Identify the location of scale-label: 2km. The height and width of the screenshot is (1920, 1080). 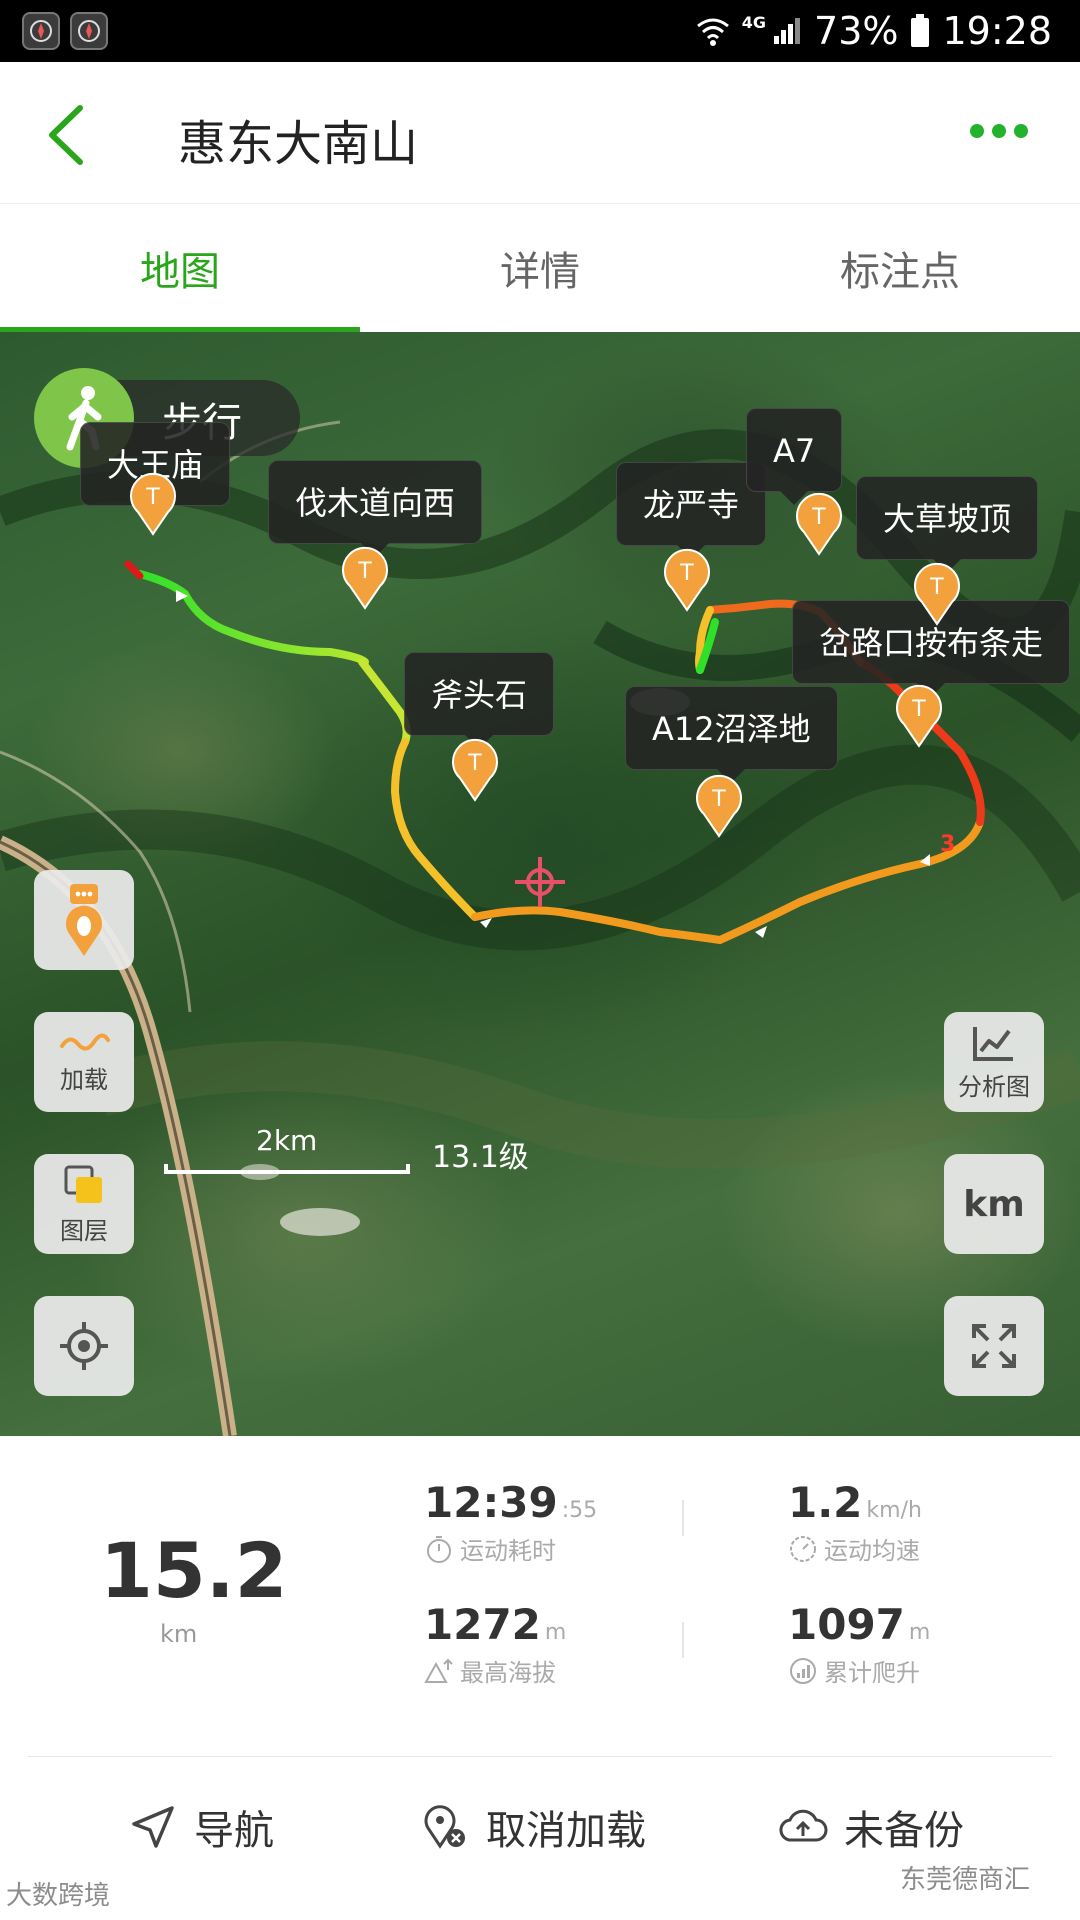
(287, 1140).